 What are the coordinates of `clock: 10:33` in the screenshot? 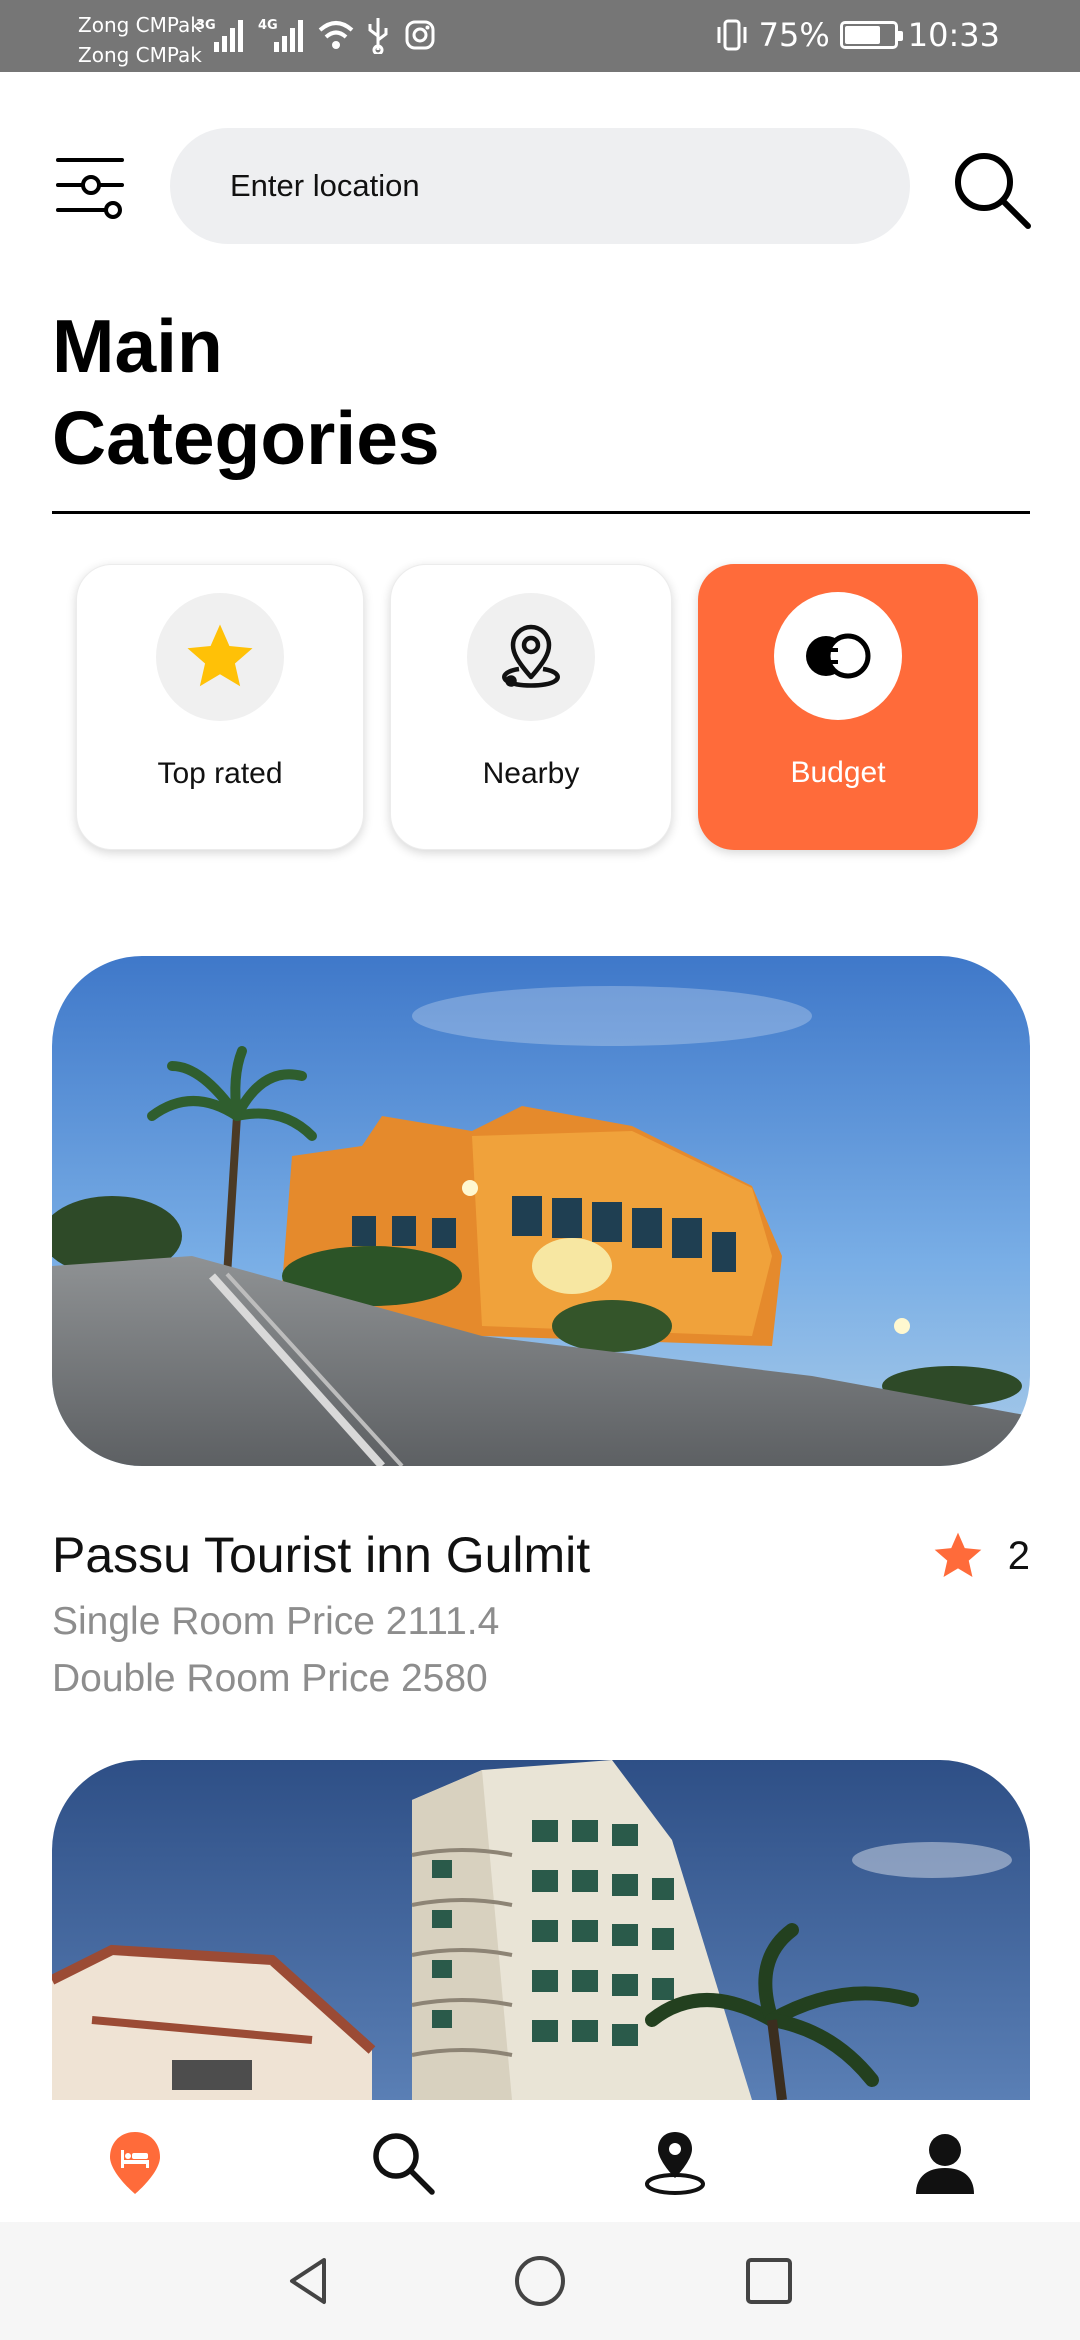 It's located at (953, 35).